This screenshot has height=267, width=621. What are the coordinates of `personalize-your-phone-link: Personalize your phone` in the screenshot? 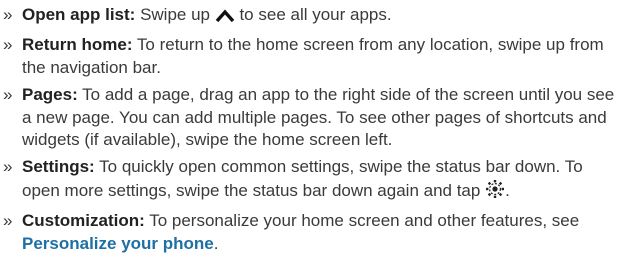 It's located at (118, 243).